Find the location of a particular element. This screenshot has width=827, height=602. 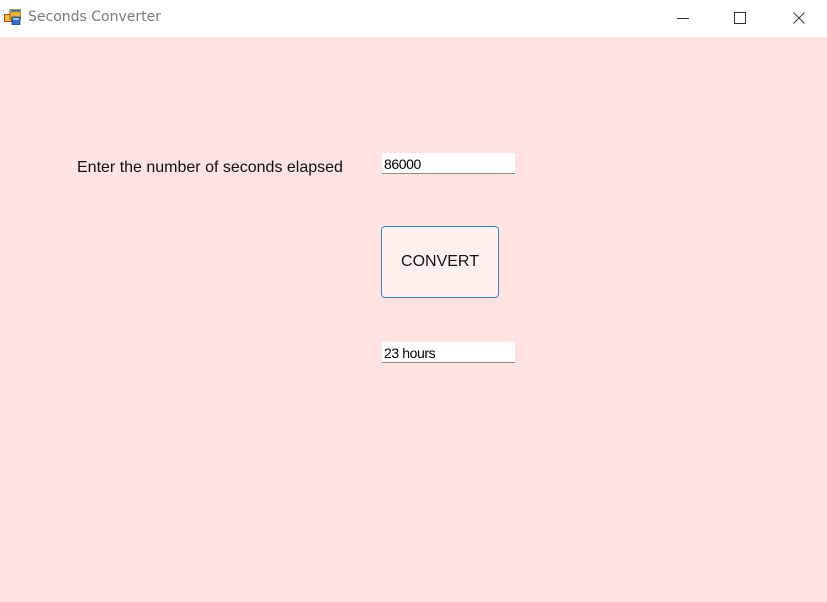

maximize-icon is located at coordinates (740, 18).